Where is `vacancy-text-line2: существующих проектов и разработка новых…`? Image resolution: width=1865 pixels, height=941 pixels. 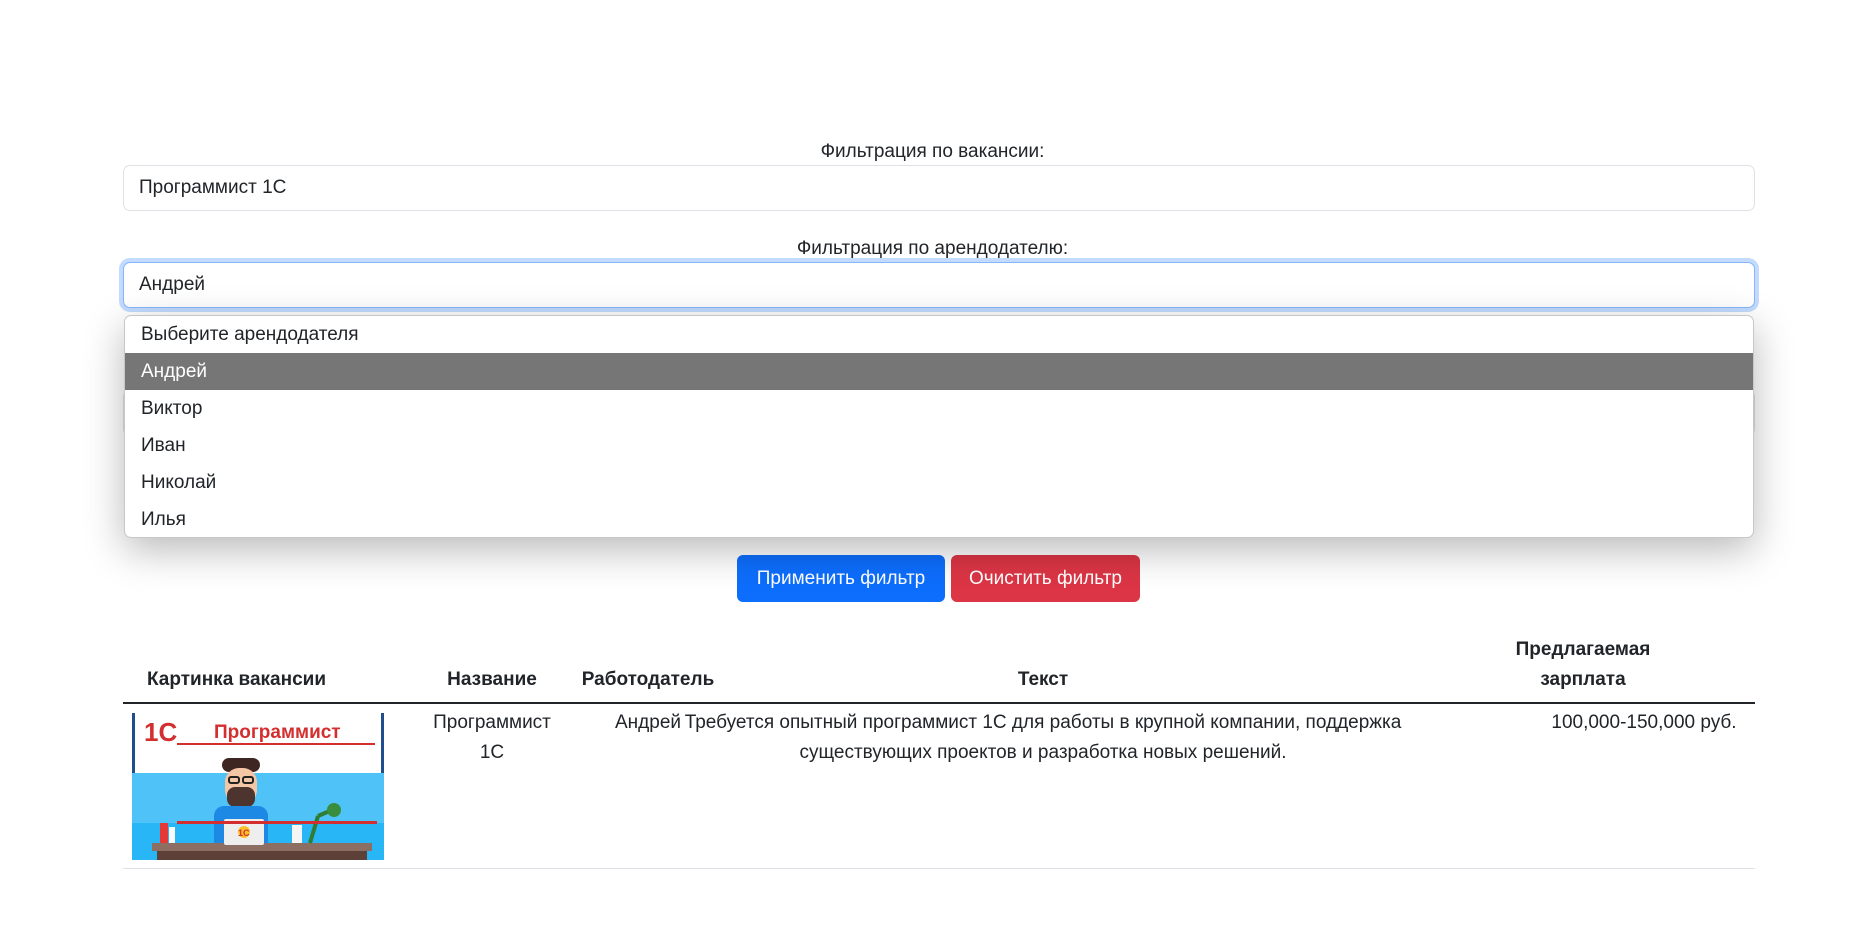 vacancy-text-line2: существующих проектов и разработка новых… is located at coordinates (1043, 752).